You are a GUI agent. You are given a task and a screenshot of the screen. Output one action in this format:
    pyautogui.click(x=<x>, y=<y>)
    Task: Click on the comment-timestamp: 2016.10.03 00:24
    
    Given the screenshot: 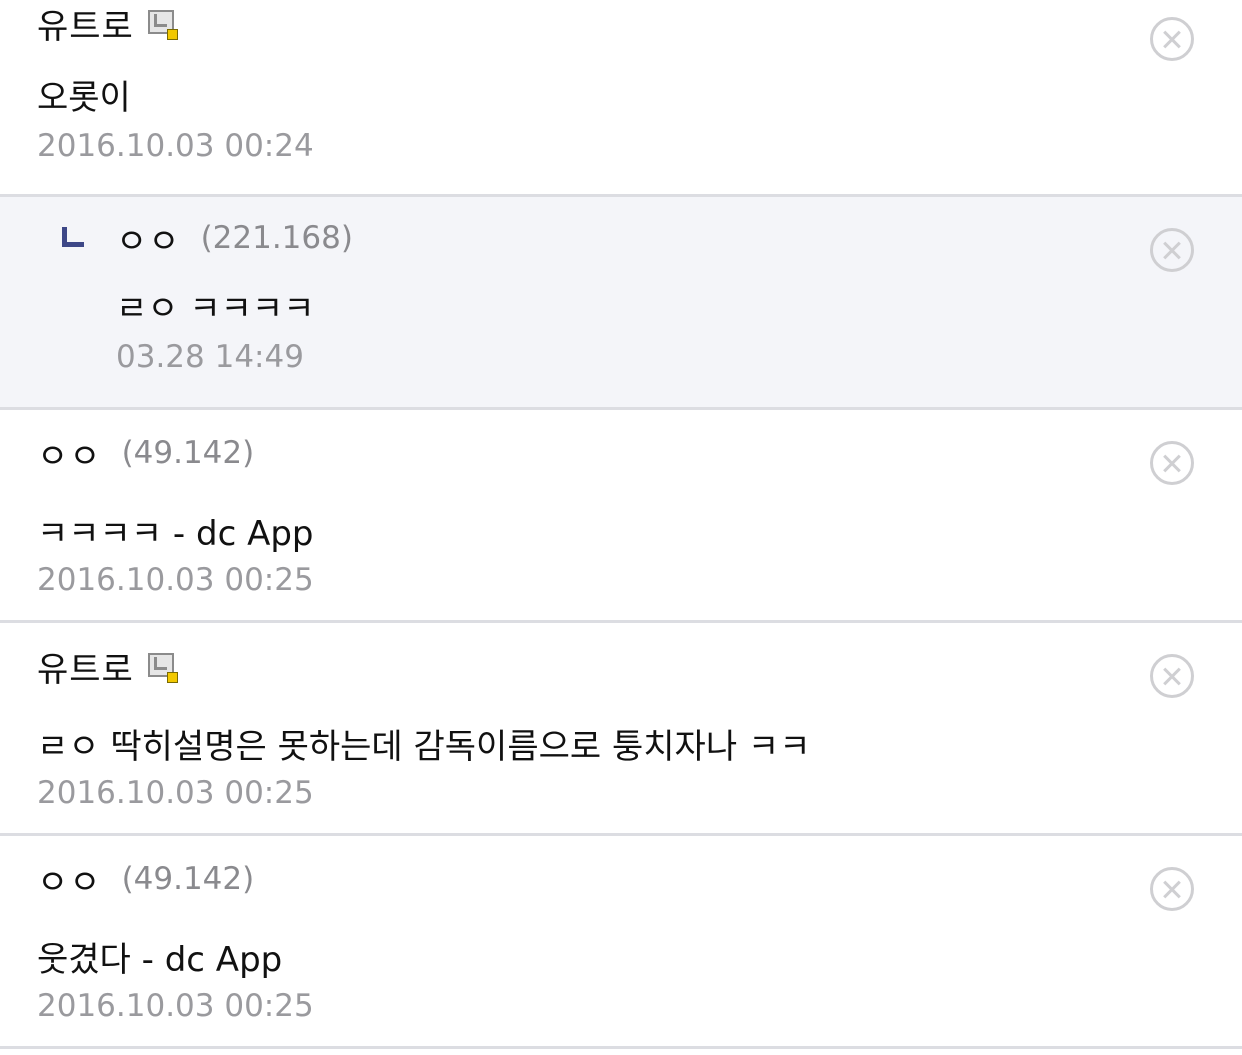 What is the action you would take?
    pyautogui.click(x=175, y=146)
    